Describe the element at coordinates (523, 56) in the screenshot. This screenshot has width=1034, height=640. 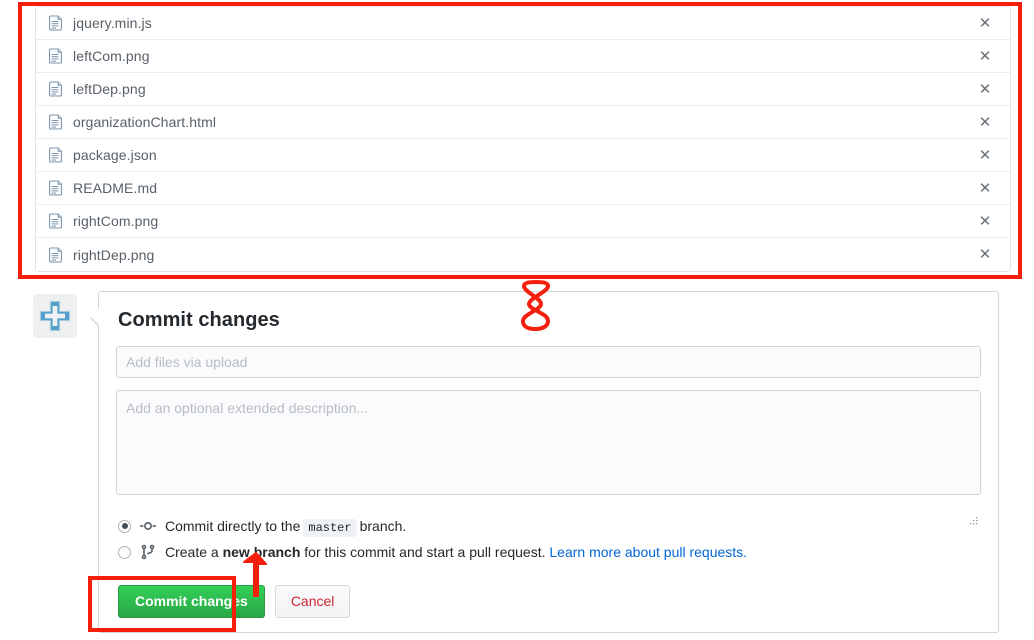
I see `file-row: leftCom.png ✕` at that location.